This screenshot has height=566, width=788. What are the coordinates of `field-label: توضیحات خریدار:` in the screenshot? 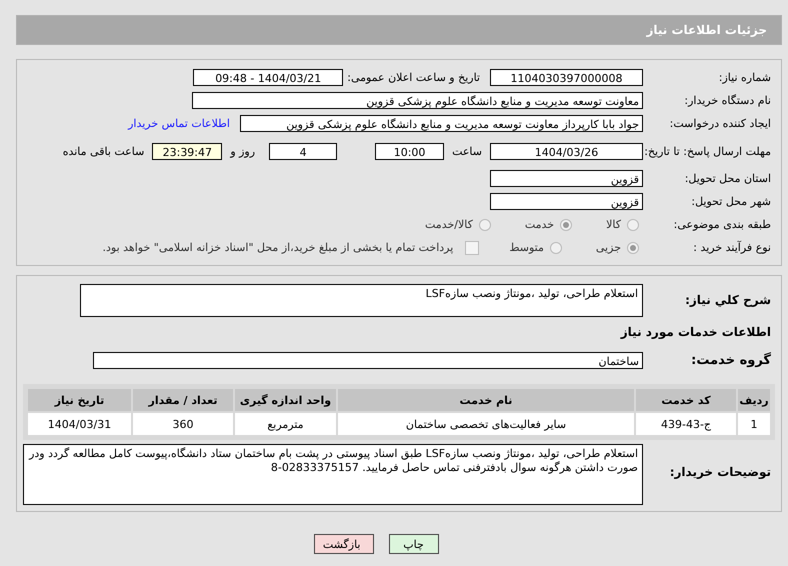 It's located at (720, 472).